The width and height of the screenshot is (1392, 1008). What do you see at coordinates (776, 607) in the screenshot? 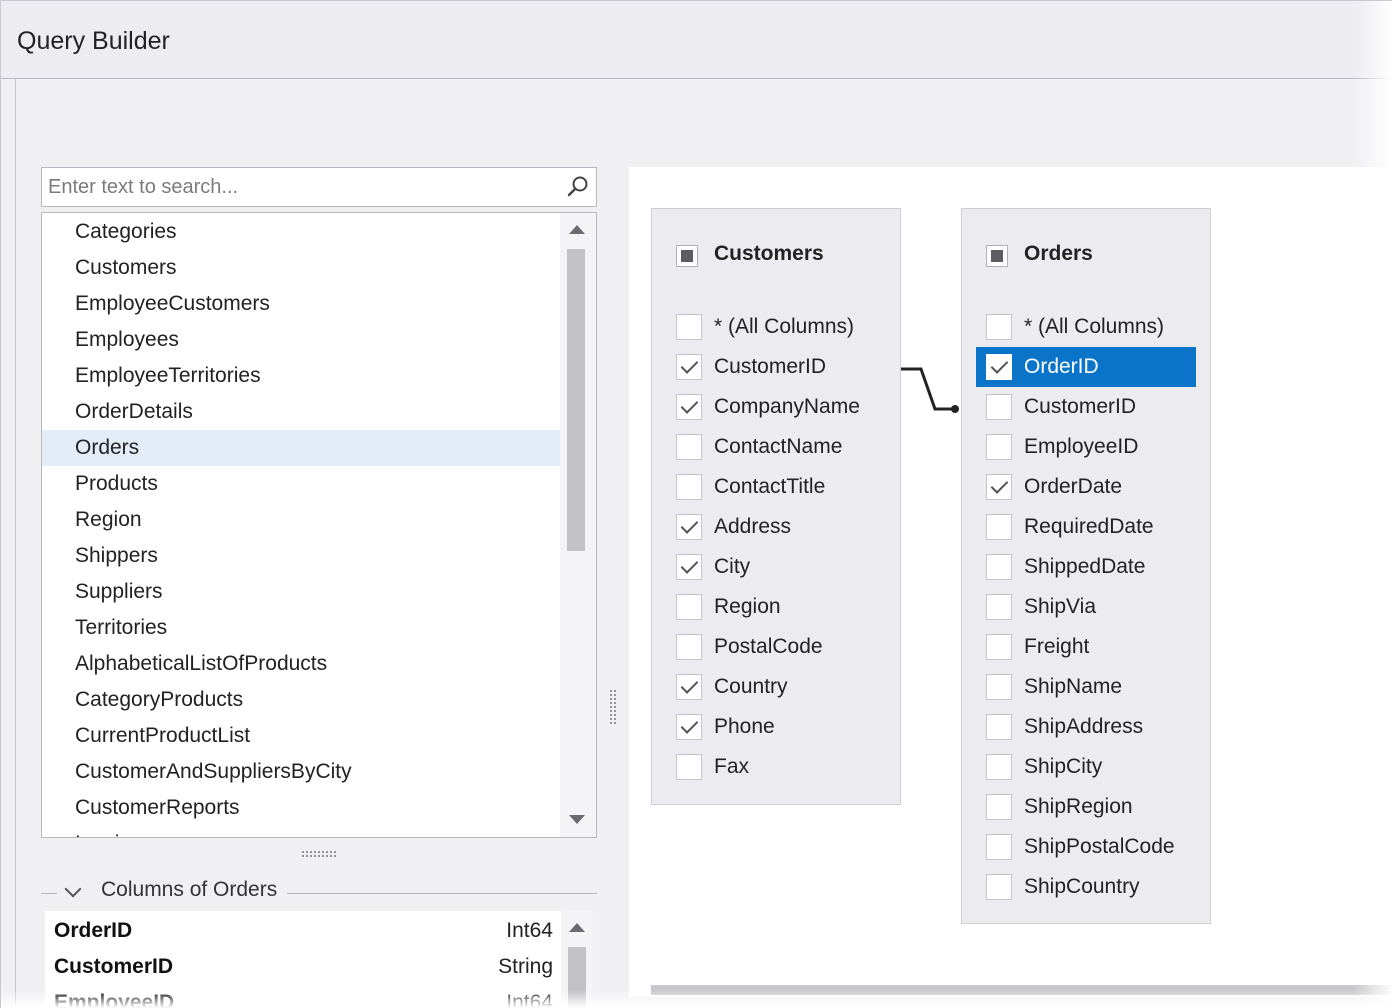
I see `customers-field-row: Region` at bounding box center [776, 607].